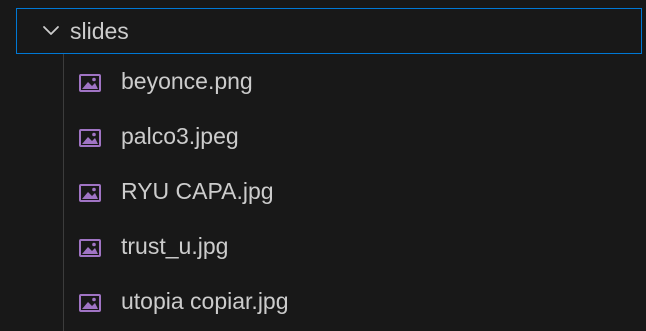  Describe the element at coordinates (175, 246) in the screenshot. I see `file-label: trust_u.jpg` at that location.